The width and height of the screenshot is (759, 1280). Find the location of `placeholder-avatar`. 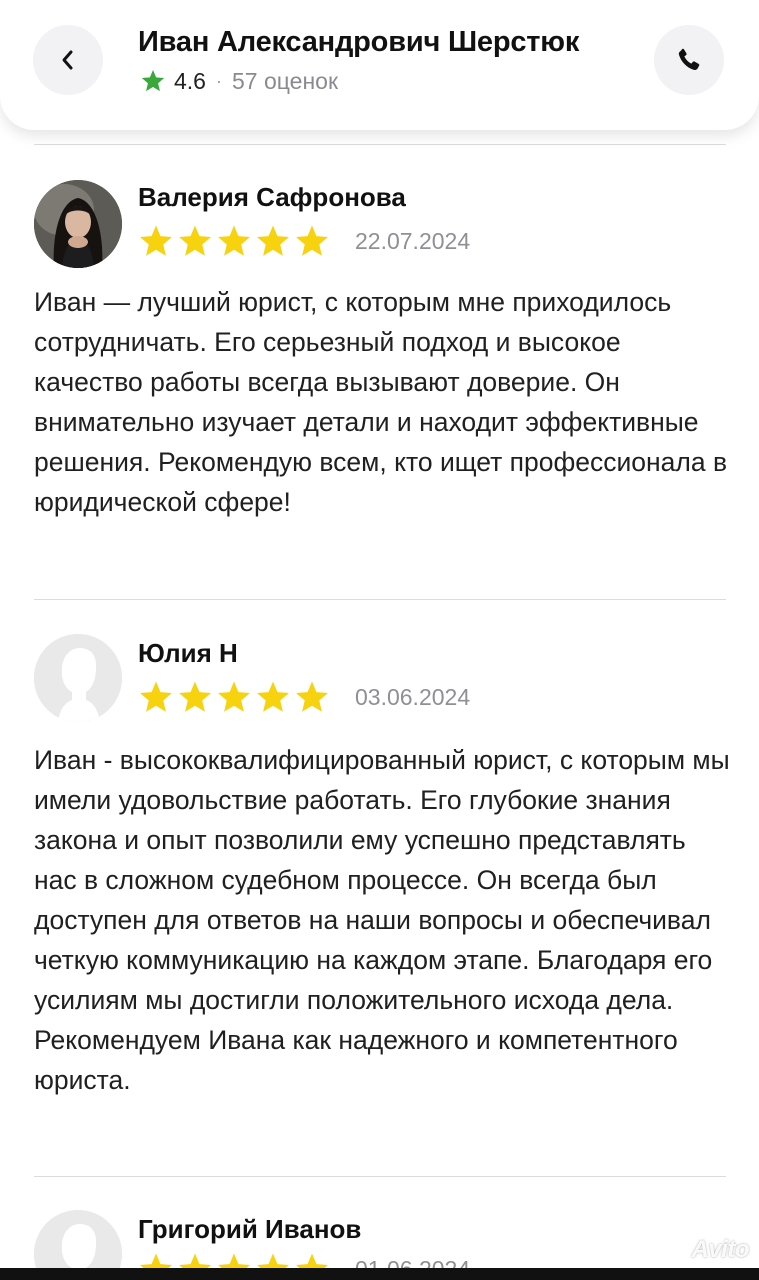

placeholder-avatar is located at coordinates (78, 678).